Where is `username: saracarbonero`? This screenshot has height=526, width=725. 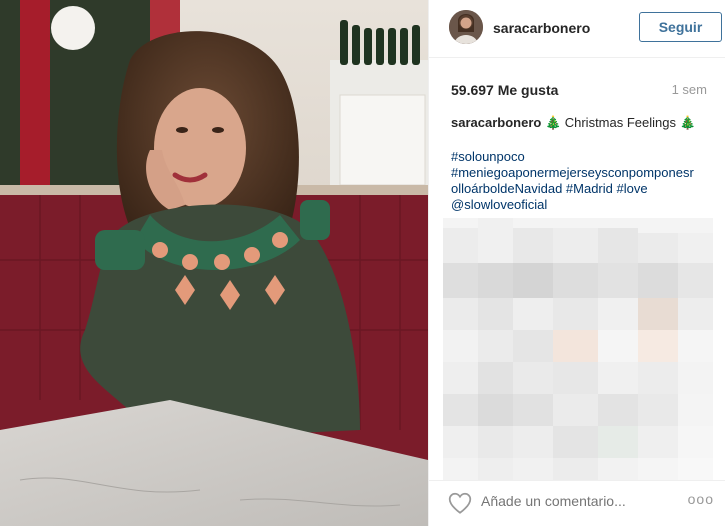
username: saracarbonero is located at coordinates (541, 28).